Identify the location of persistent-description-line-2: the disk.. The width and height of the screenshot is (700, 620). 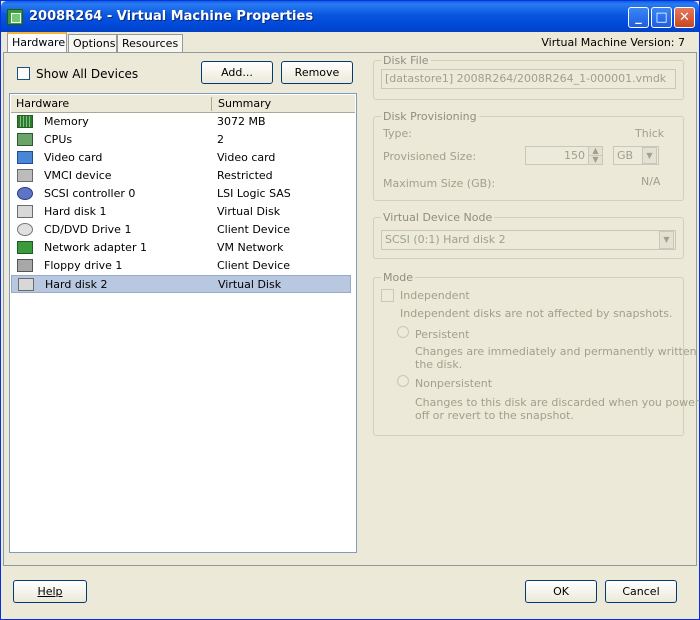
(439, 364).